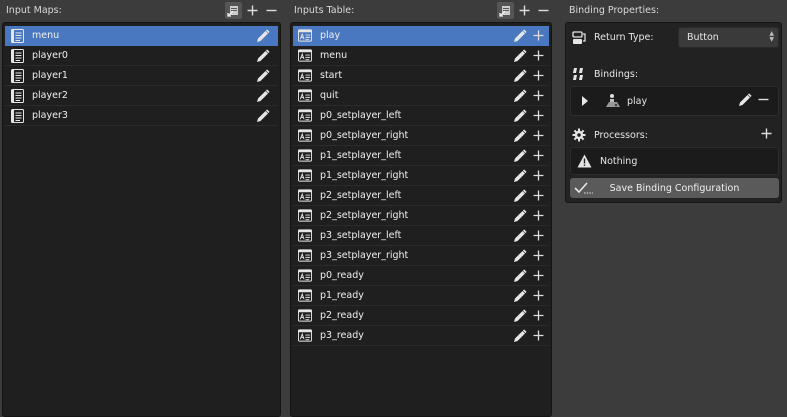  Describe the element at coordinates (364, 255) in the screenshot. I see `list-item-label: p3_setplayer_right` at that location.